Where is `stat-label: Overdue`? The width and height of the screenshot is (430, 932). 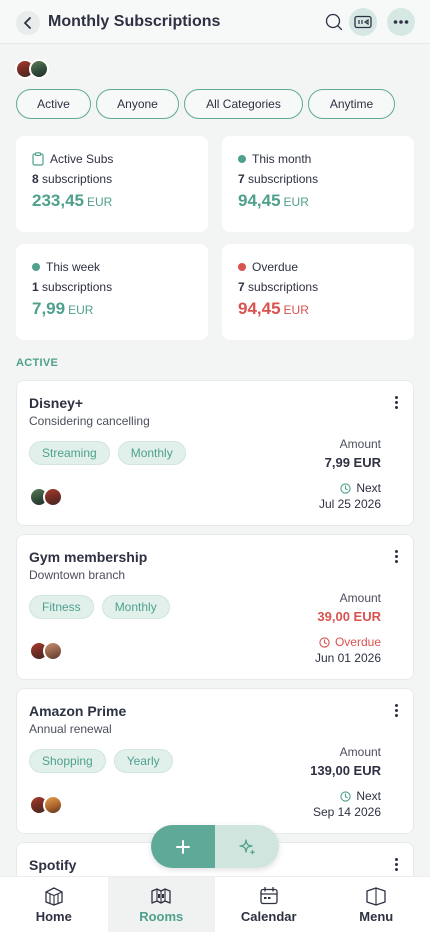 stat-label: Overdue is located at coordinates (275, 267).